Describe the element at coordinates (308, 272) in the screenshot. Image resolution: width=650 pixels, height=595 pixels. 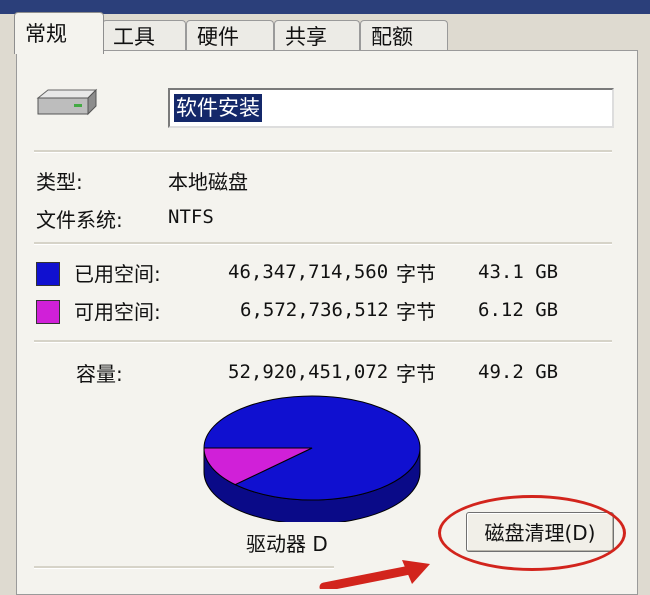
I see `used-space-bytes: 46,347,714,560` at that location.